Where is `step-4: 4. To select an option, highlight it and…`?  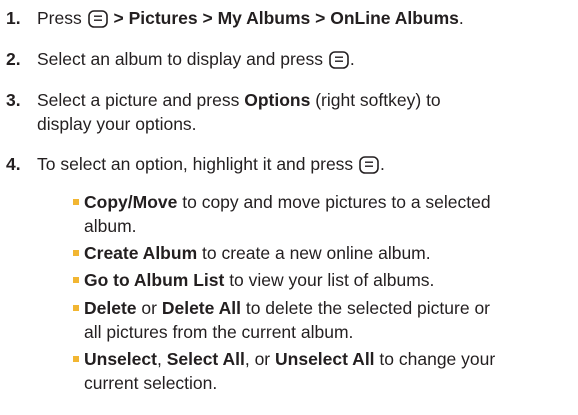 step-4: 4. To select an option, highlight it and… is located at coordinates (289, 164).